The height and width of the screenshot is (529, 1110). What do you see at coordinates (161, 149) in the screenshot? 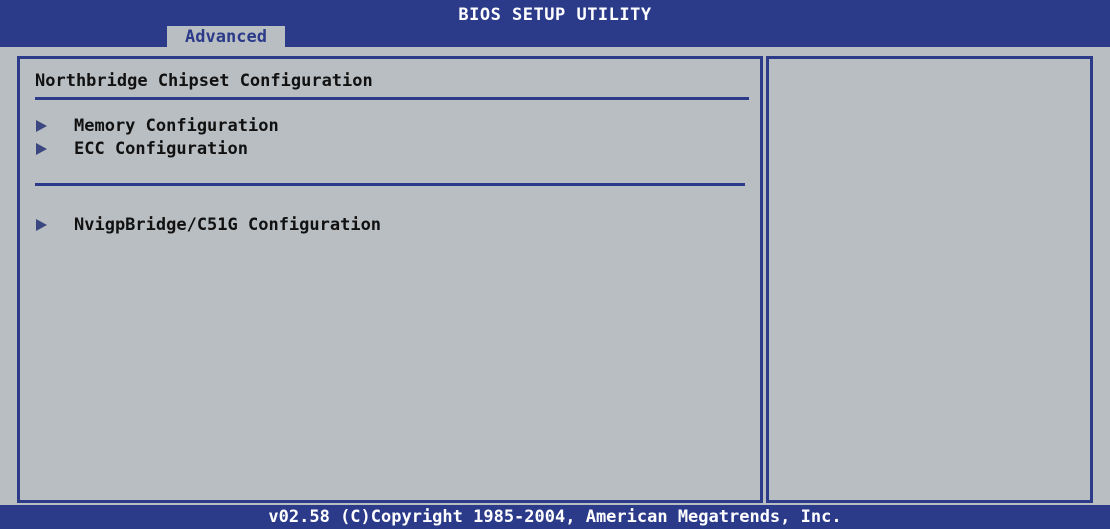
I see `menu-item-label: ECC Configuration` at bounding box center [161, 149].